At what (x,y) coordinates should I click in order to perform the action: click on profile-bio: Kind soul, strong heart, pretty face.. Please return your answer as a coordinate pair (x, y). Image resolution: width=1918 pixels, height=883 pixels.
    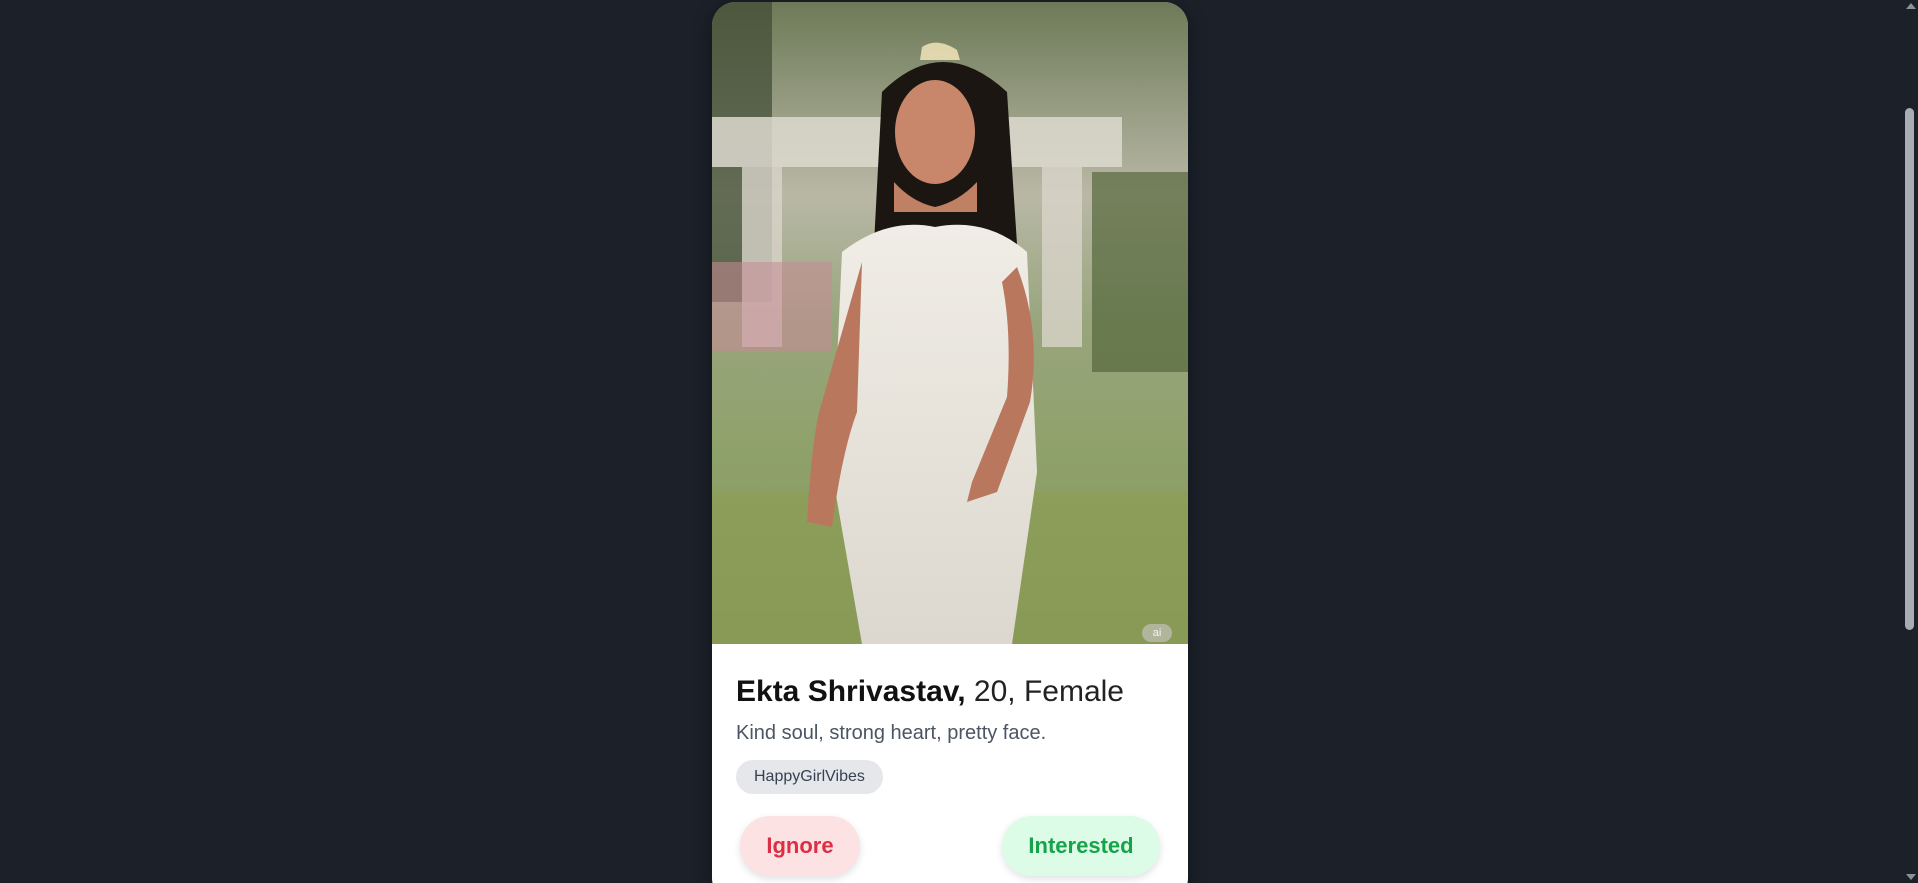
    Looking at the image, I should click on (891, 733).